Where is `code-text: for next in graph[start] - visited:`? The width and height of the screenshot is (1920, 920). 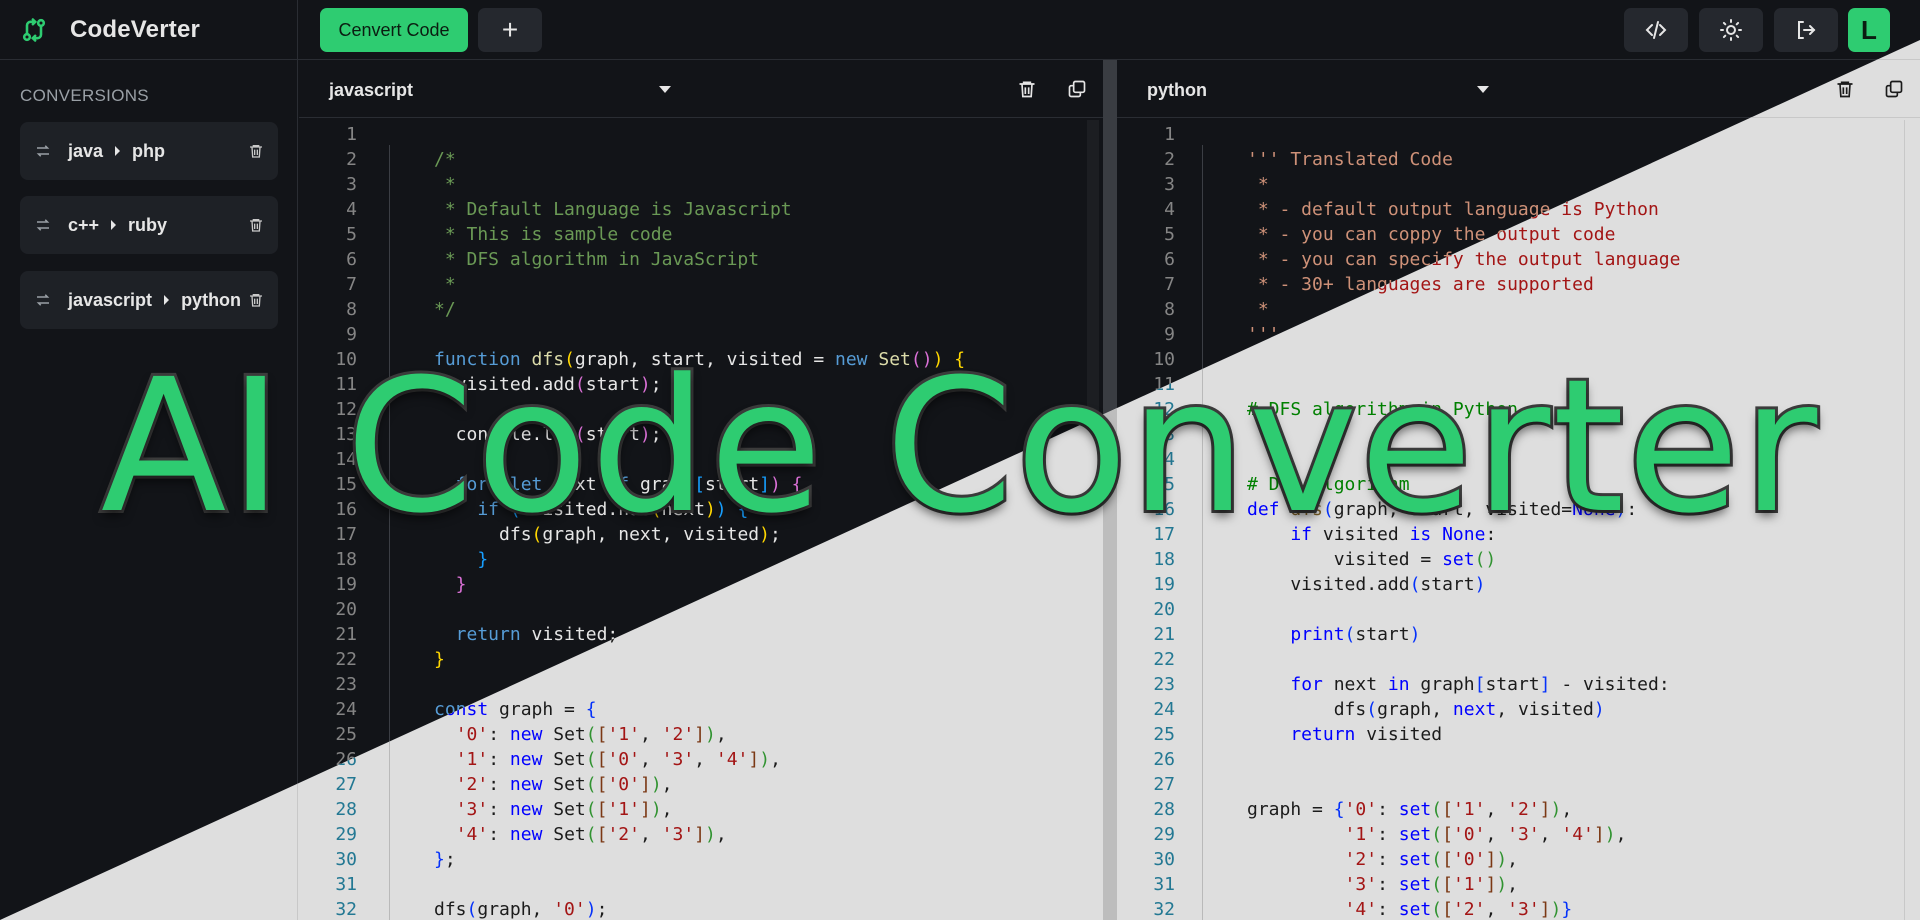
code-text: for next in graph[start] - visited: is located at coordinates (1480, 684).